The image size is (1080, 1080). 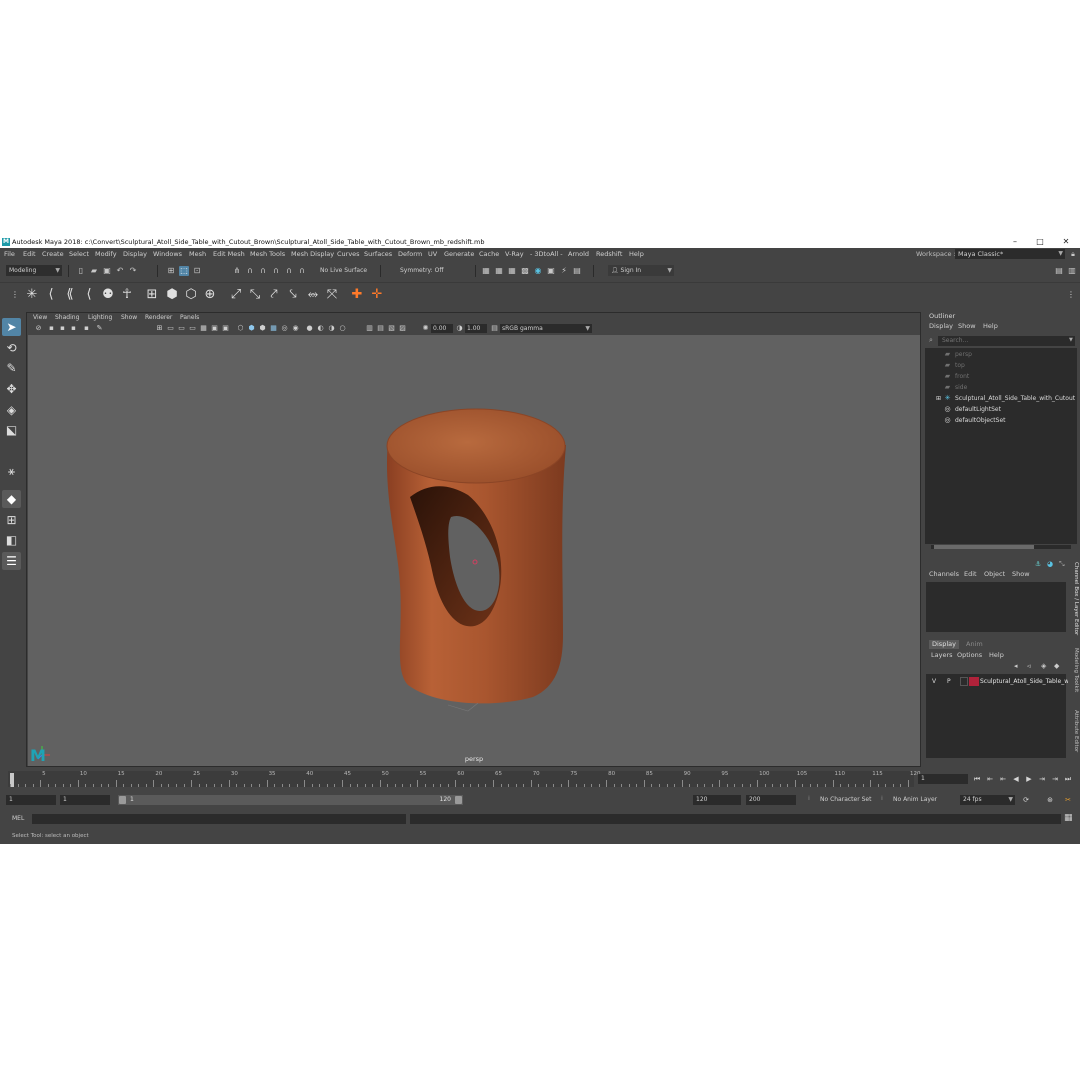 What do you see at coordinates (203, 328) in the screenshot?
I see `field-chart-icon: ▦` at bounding box center [203, 328].